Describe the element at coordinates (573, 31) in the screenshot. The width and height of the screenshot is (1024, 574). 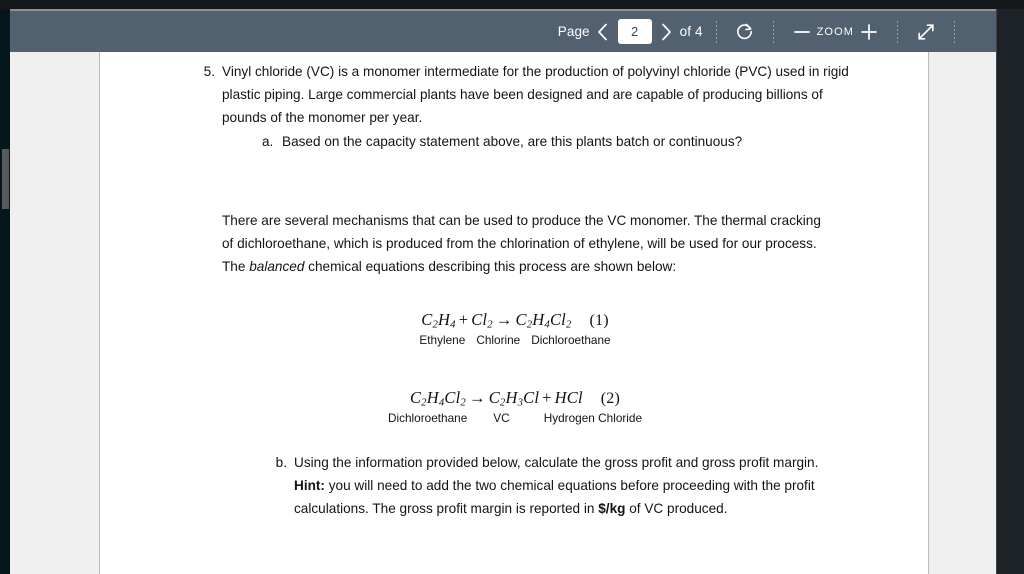
I see `page-label: Page` at that location.